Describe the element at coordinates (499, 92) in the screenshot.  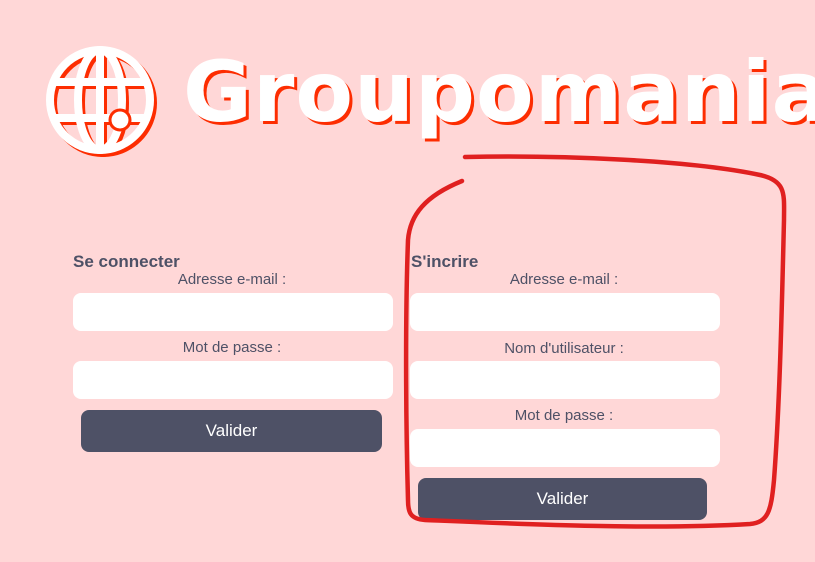
I see `brand-name: Groupomania` at that location.